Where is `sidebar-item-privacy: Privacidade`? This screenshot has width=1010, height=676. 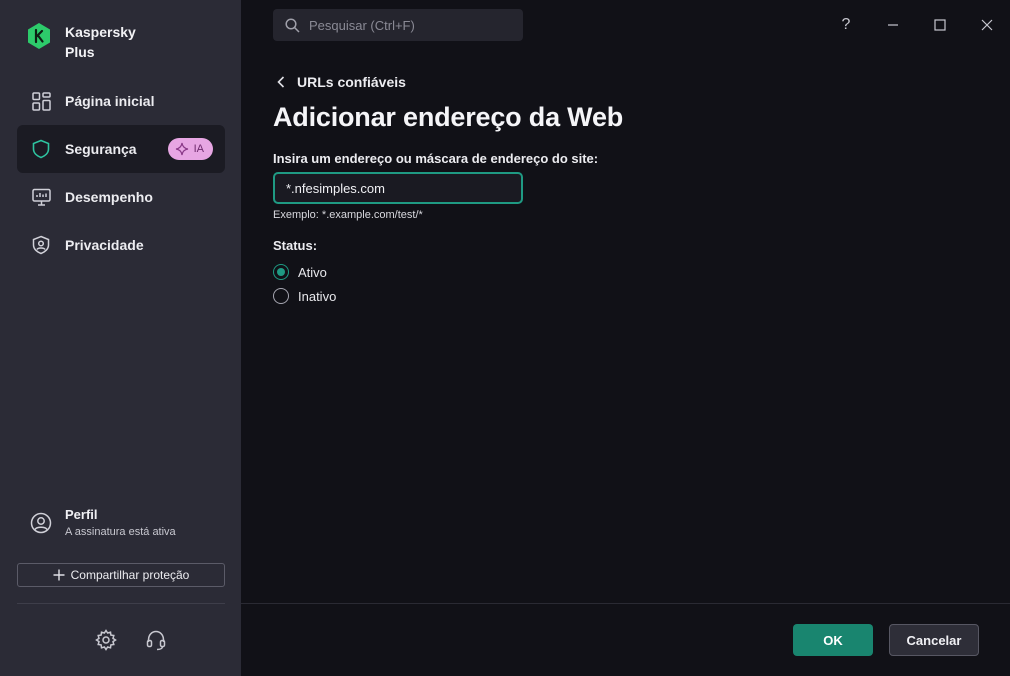 sidebar-item-privacy: Privacidade is located at coordinates (121, 245).